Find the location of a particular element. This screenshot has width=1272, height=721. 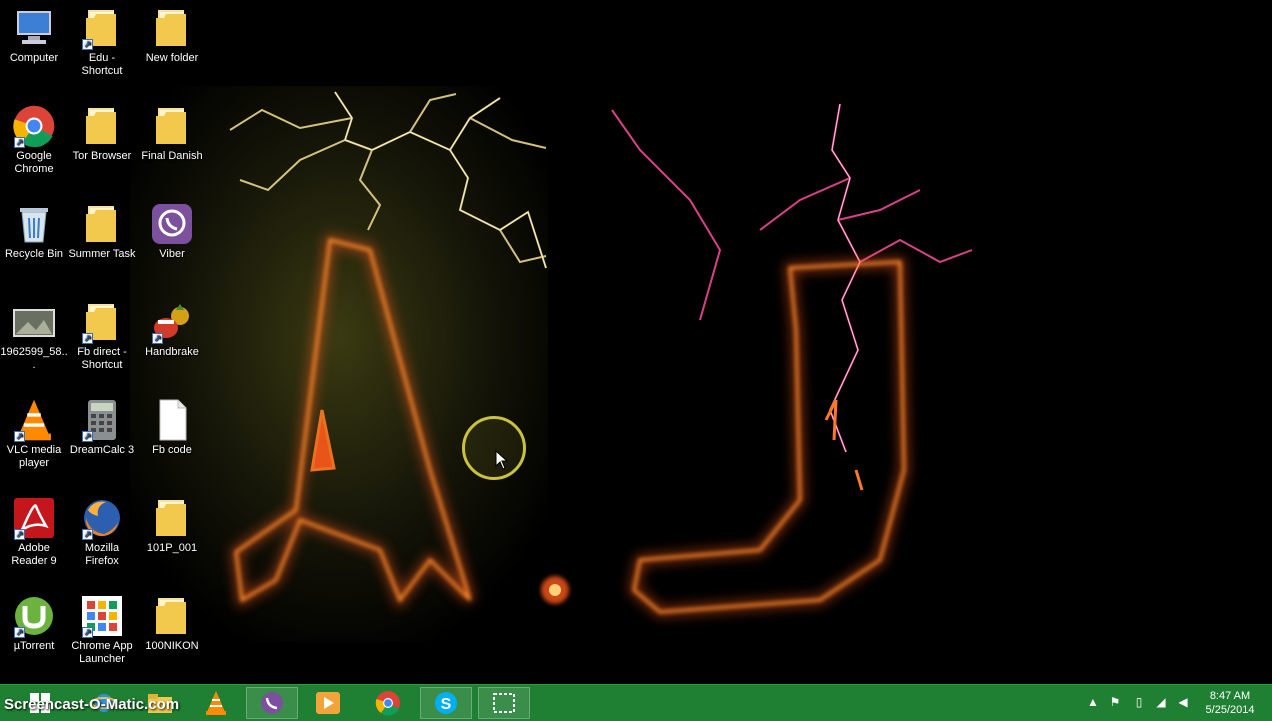

desktop-icon-computer: Computer is located at coordinates (34, 35).